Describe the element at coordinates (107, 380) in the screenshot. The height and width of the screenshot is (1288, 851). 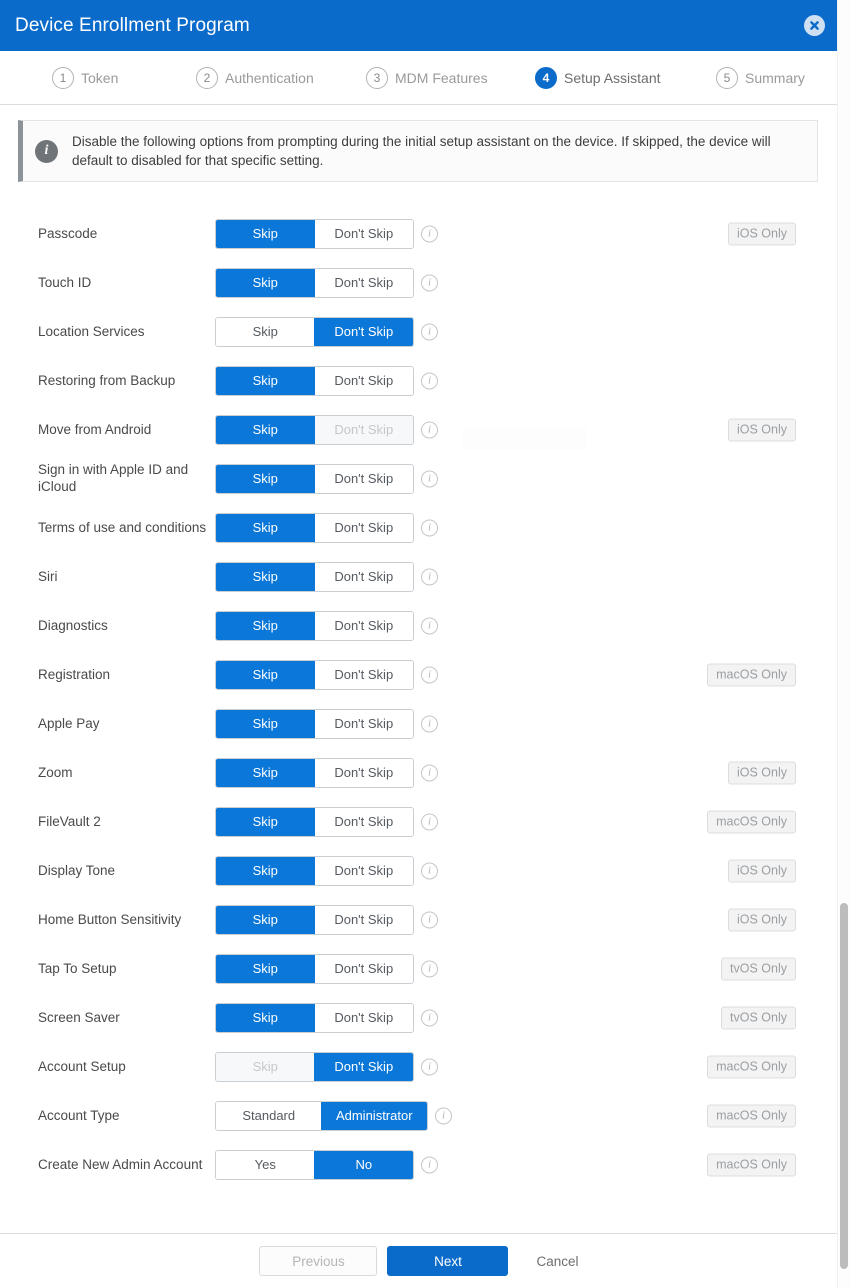
I see `option-label: Restoring from Backup` at that location.